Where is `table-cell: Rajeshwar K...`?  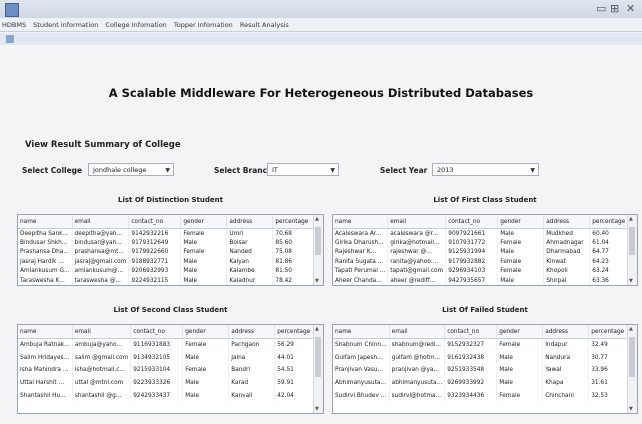 table-cell: Rajeshwar K... is located at coordinates (361, 252).